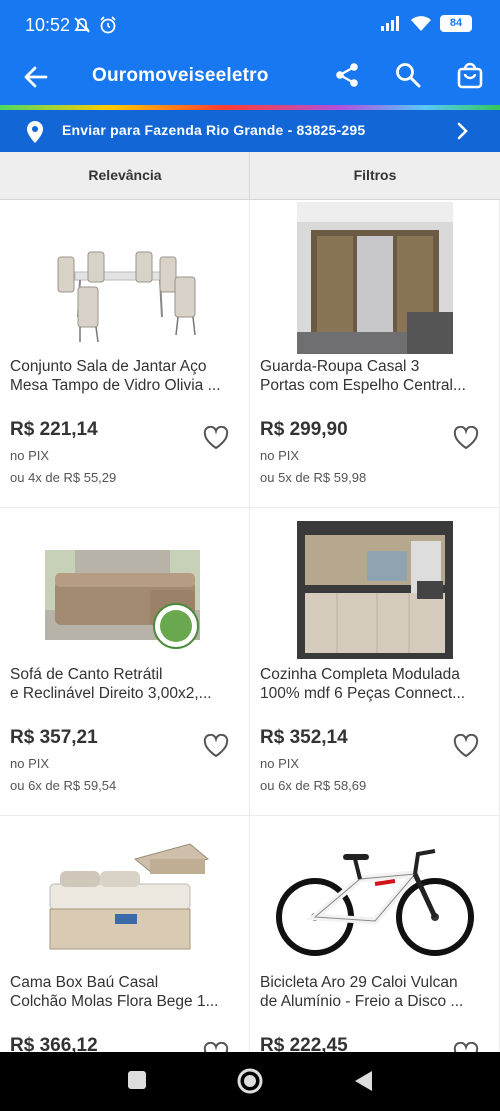 The image size is (500, 1111). What do you see at coordinates (304, 1043) in the screenshot?
I see `product-price: R$ 222,45` at bounding box center [304, 1043].